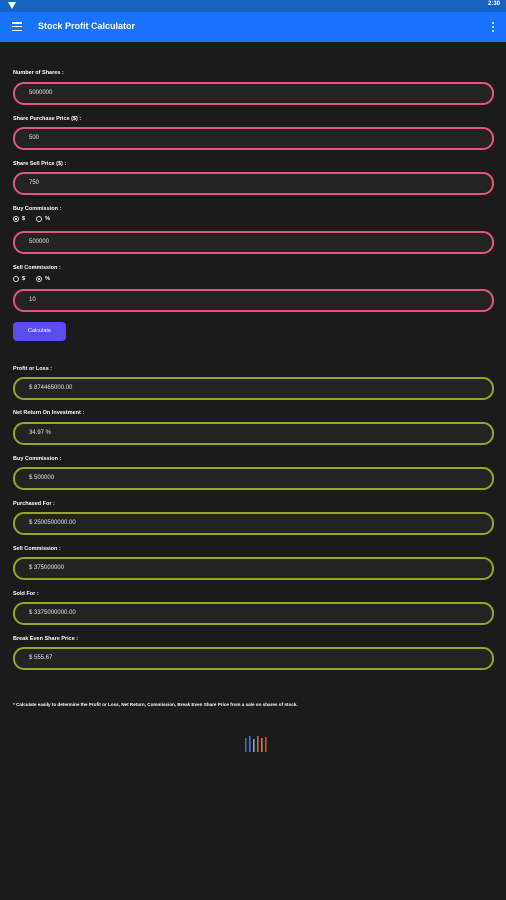 The height and width of the screenshot is (900, 506). Describe the element at coordinates (253, 478) in the screenshot. I see `buy-commission-output: $ 500000` at that location.